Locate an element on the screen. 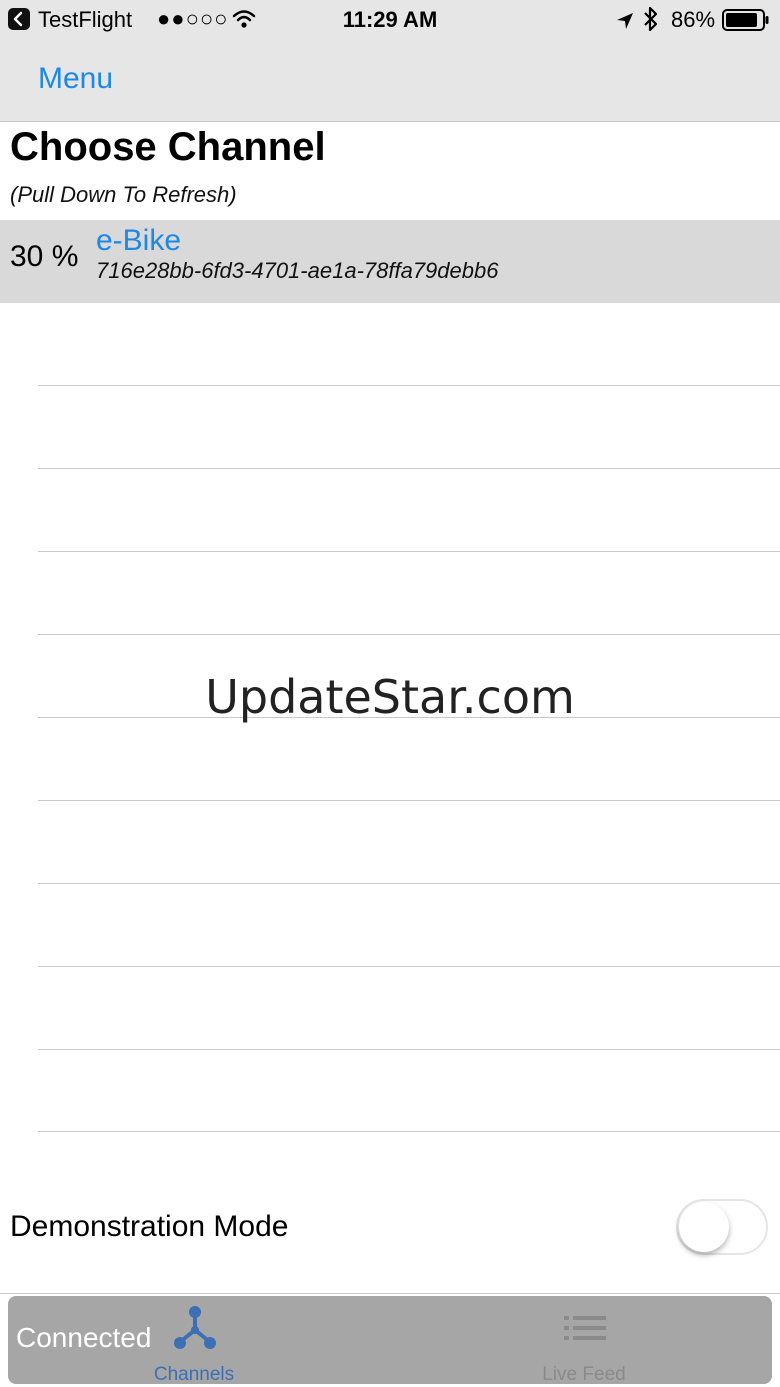  demonstration-mode-label: Demonstration Mode is located at coordinates (149, 1226).